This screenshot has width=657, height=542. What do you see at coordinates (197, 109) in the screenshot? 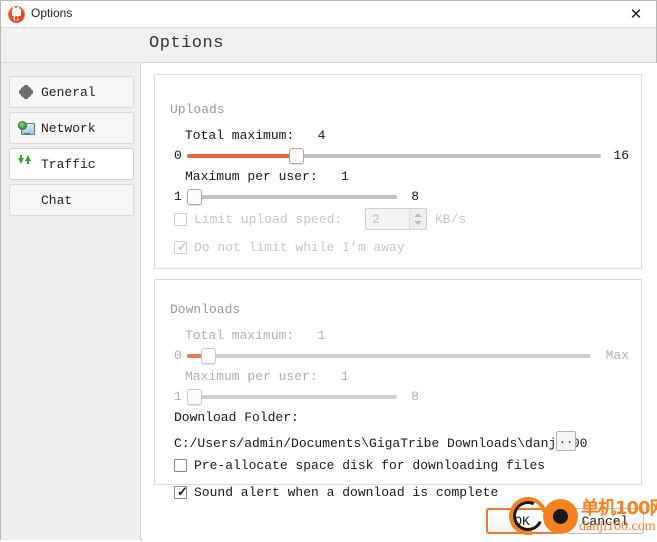
I see `uploads-group-title: Uploads` at bounding box center [197, 109].